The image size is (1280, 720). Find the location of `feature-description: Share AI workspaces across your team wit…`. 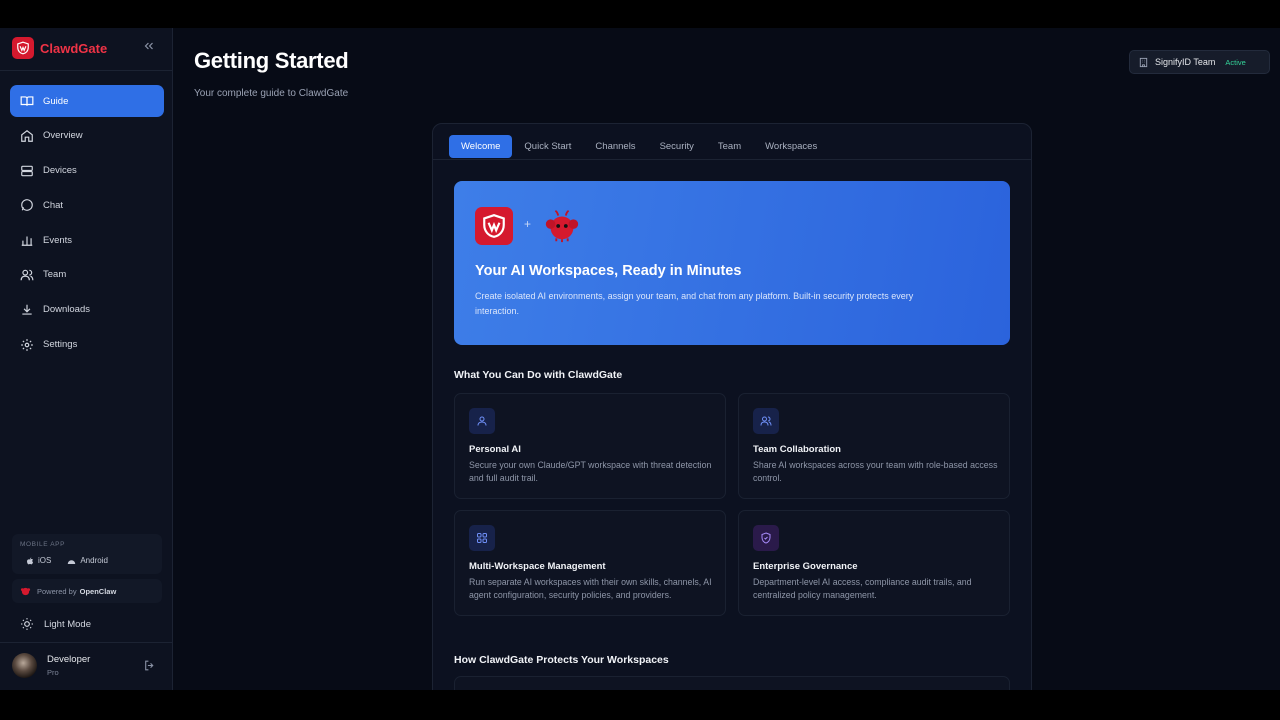

feature-description: Share AI workspaces across your team wit… is located at coordinates (875, 471).